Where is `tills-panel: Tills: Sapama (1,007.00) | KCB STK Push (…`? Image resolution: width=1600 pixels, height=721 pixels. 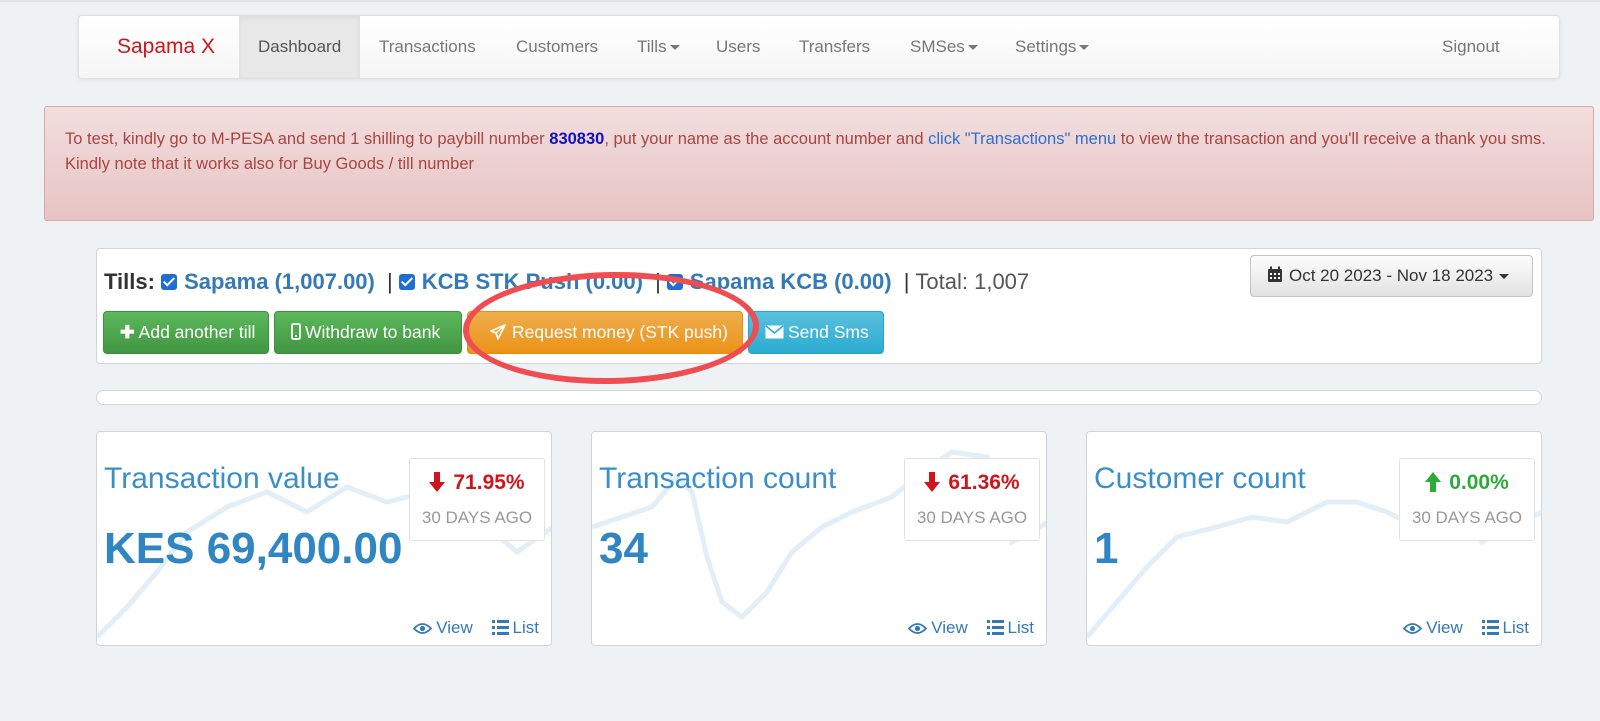
tills-panel: Tills: Sapama (1,007.00) | KCB STK Push (… is located at coordinates (819, 306).